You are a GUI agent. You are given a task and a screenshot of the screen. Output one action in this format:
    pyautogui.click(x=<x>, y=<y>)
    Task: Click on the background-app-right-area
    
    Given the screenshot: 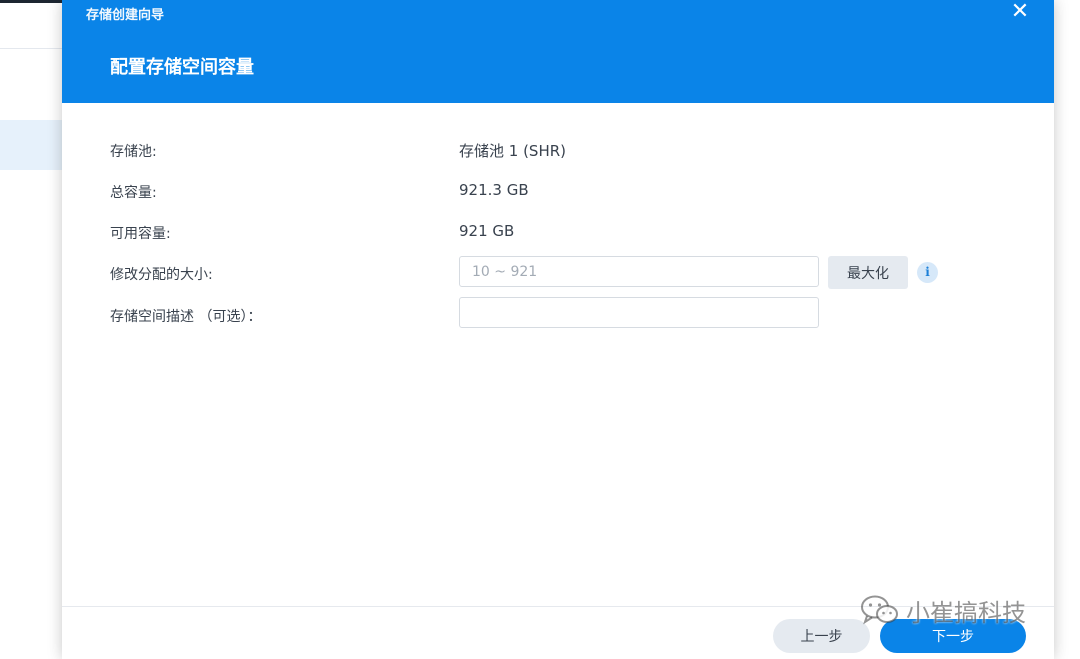 What is the action you would take?
    pyautogui.click(x=1067, y=329)
    